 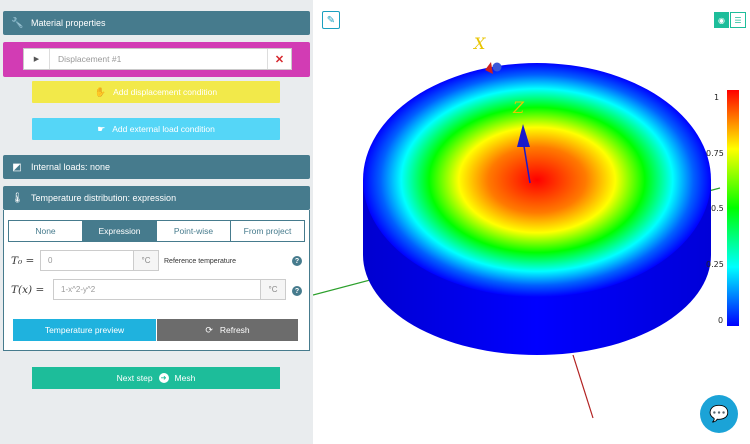 I want to click on arrow-right-icon: ➜, so click(x=163, y=378).